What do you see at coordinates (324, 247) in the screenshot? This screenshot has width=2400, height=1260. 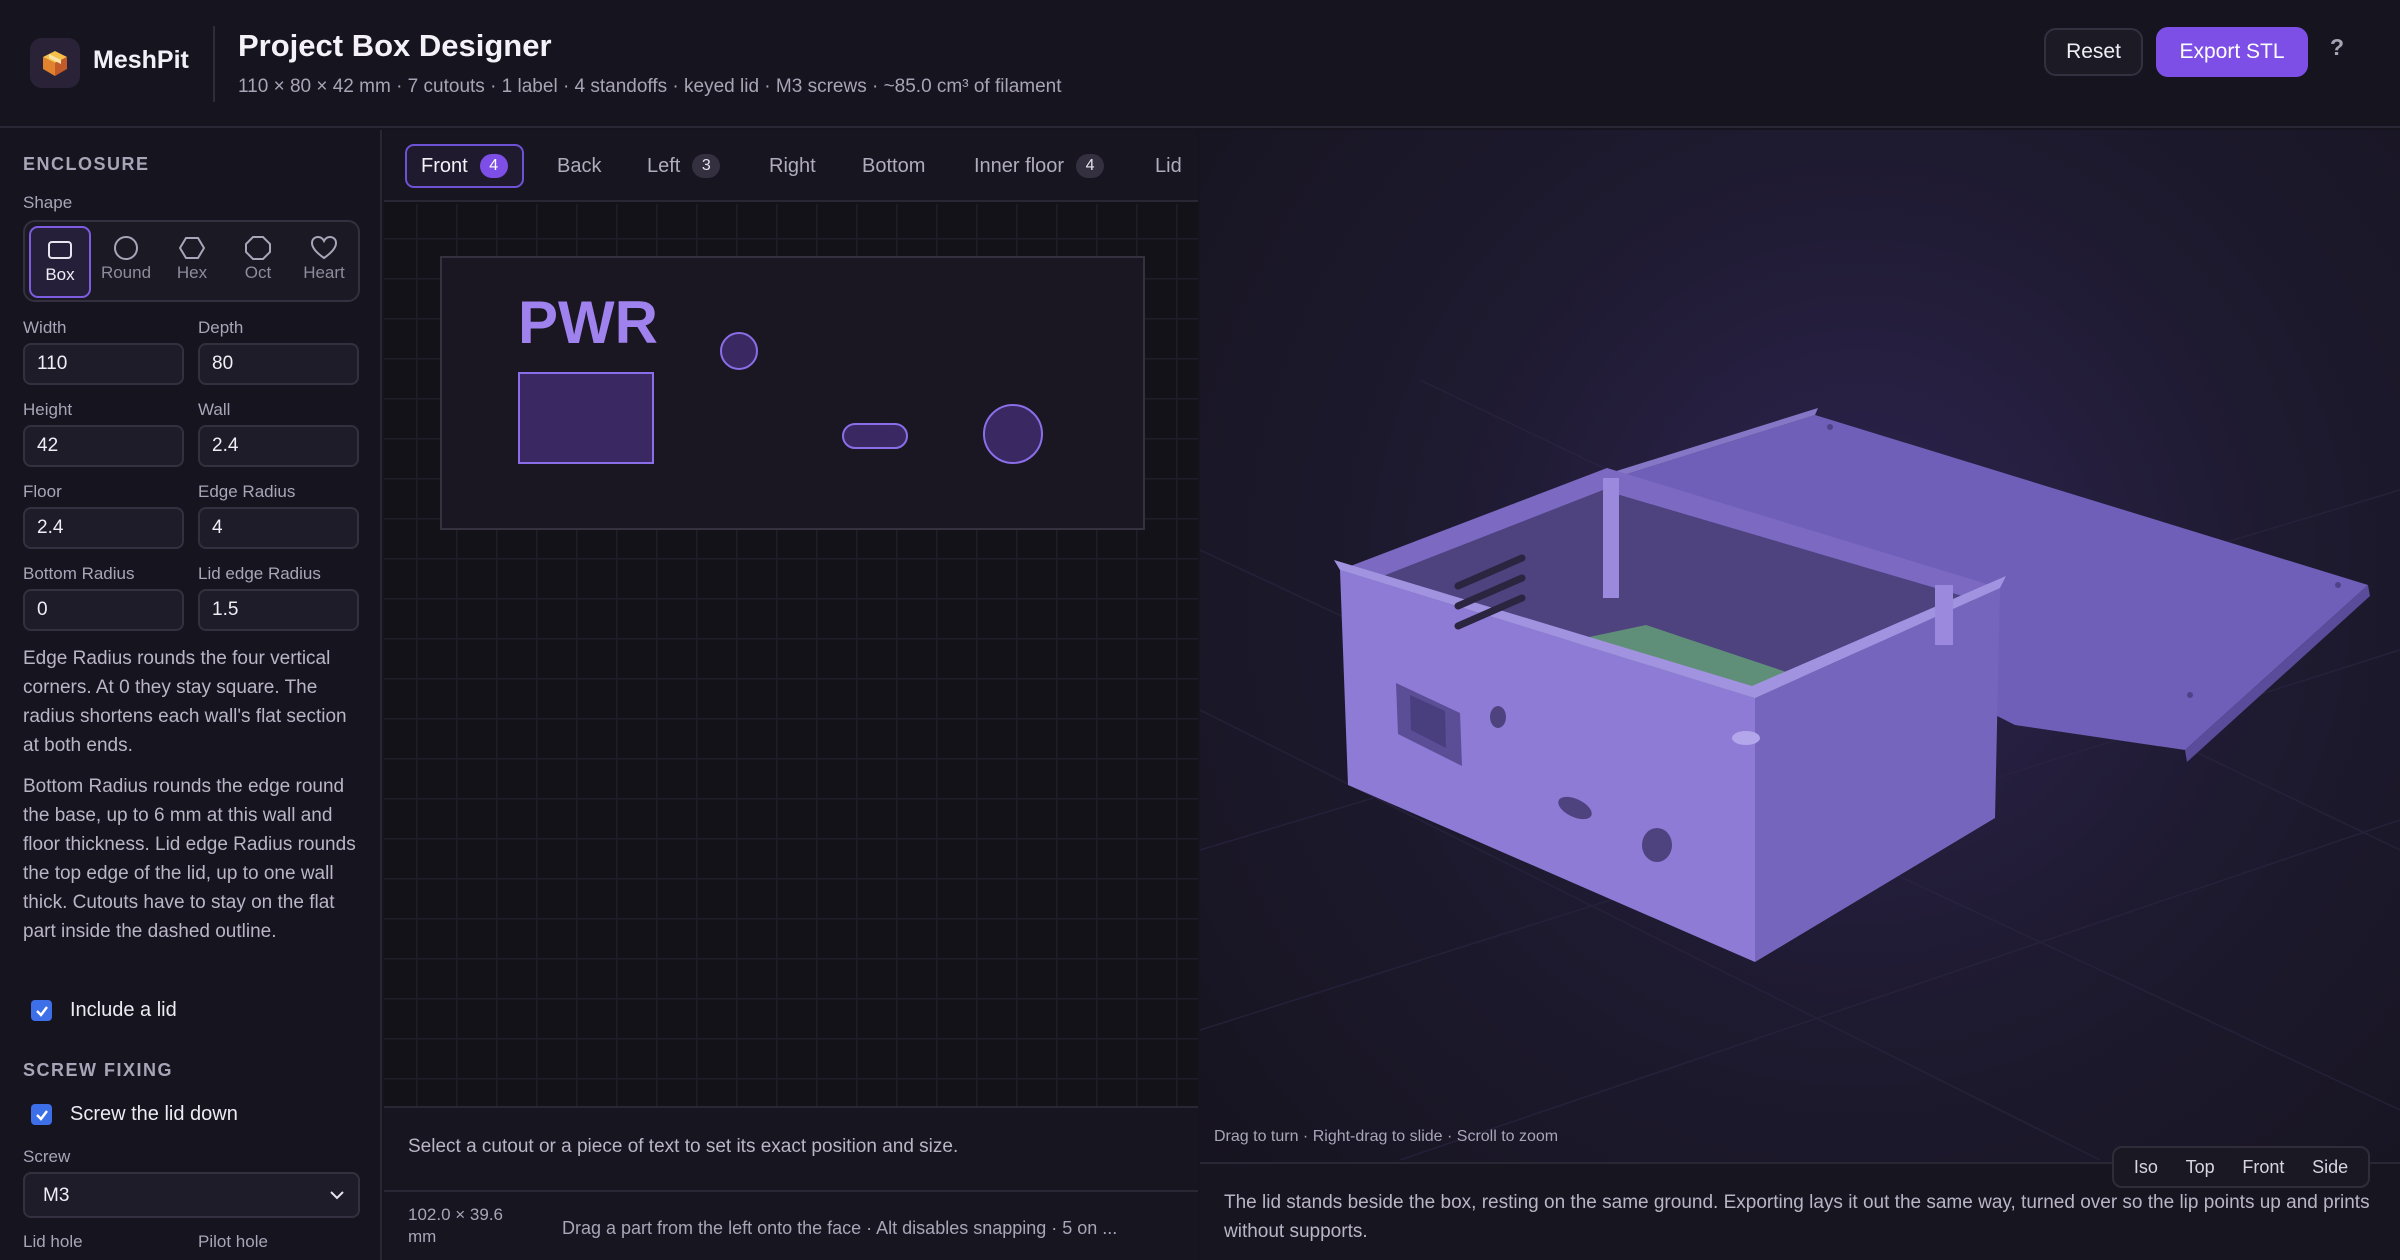 I see `heart-icon` at bounding box center [324, 247].